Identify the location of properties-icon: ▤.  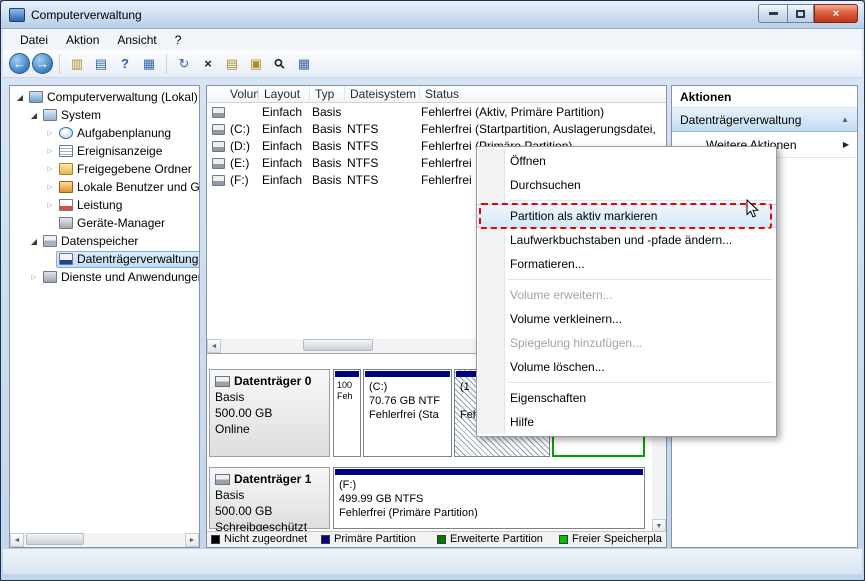
(232, 64).